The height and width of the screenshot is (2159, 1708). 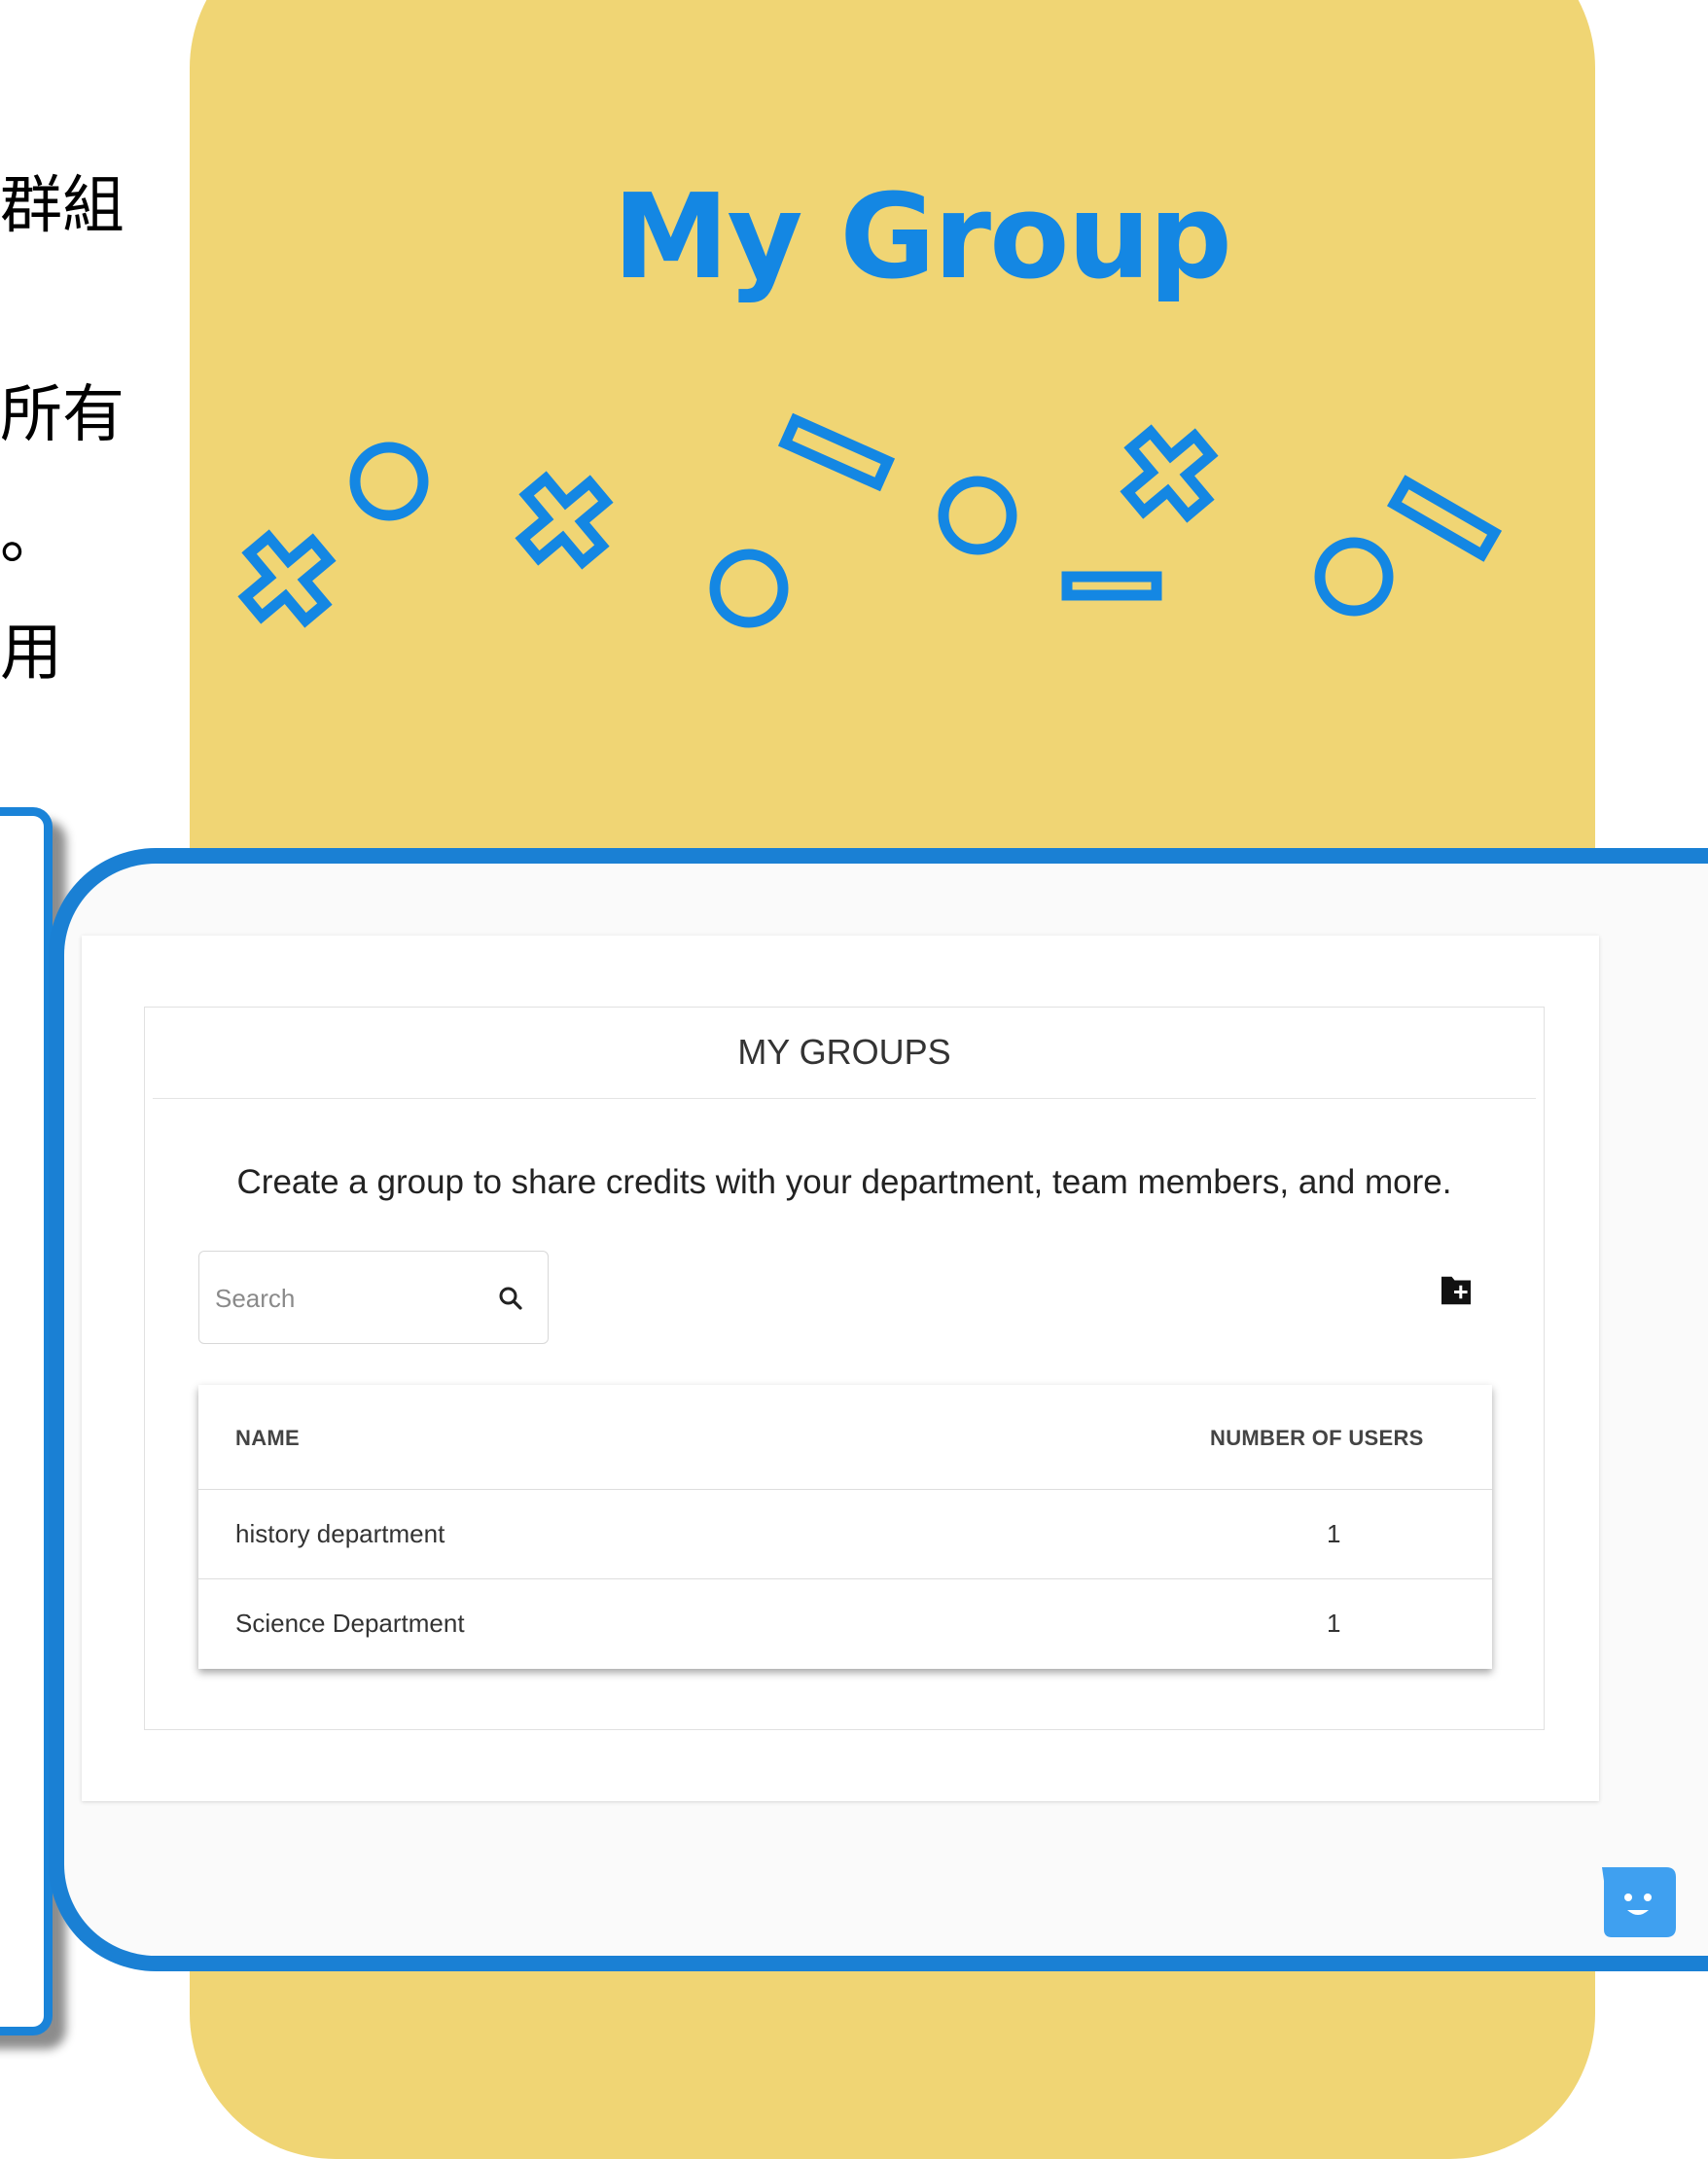 What do you see at coordinates (31, 537) in the screenshot?
I see `side-text-line-3: 。` at bounding box center [31, 537].